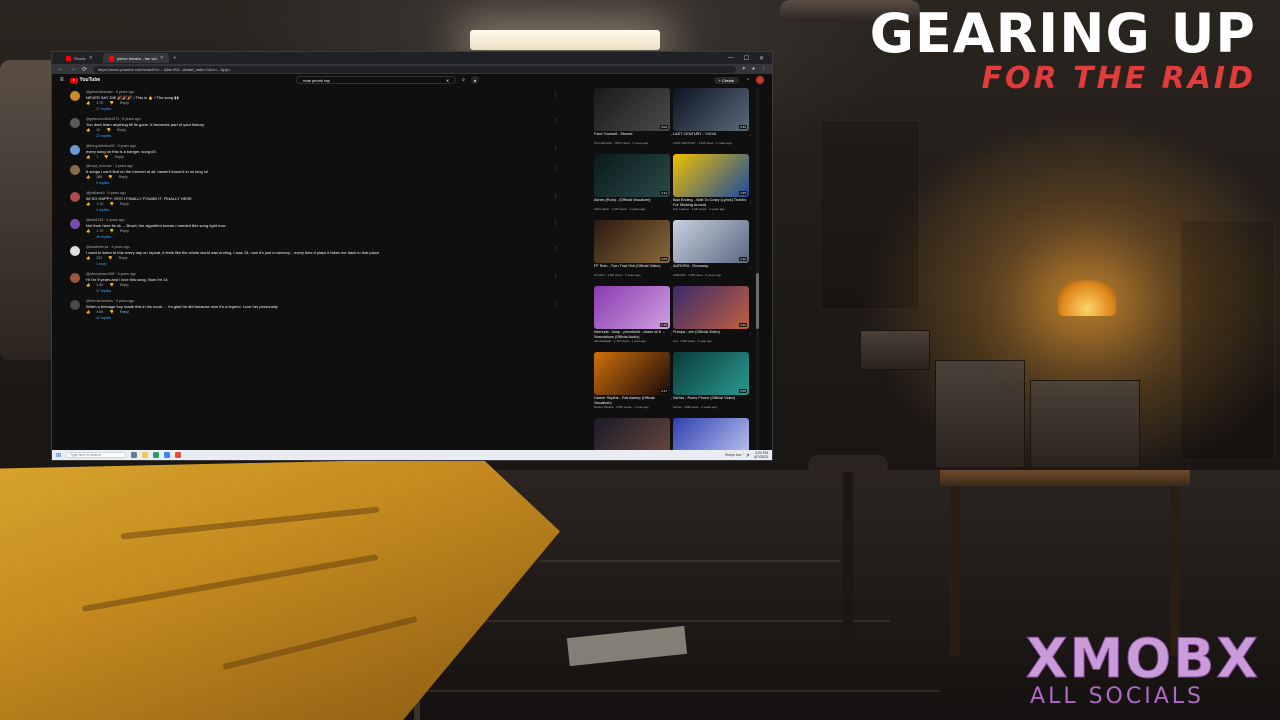  I want to click on video-title: AURORA - Runaway, so click(711, 268).